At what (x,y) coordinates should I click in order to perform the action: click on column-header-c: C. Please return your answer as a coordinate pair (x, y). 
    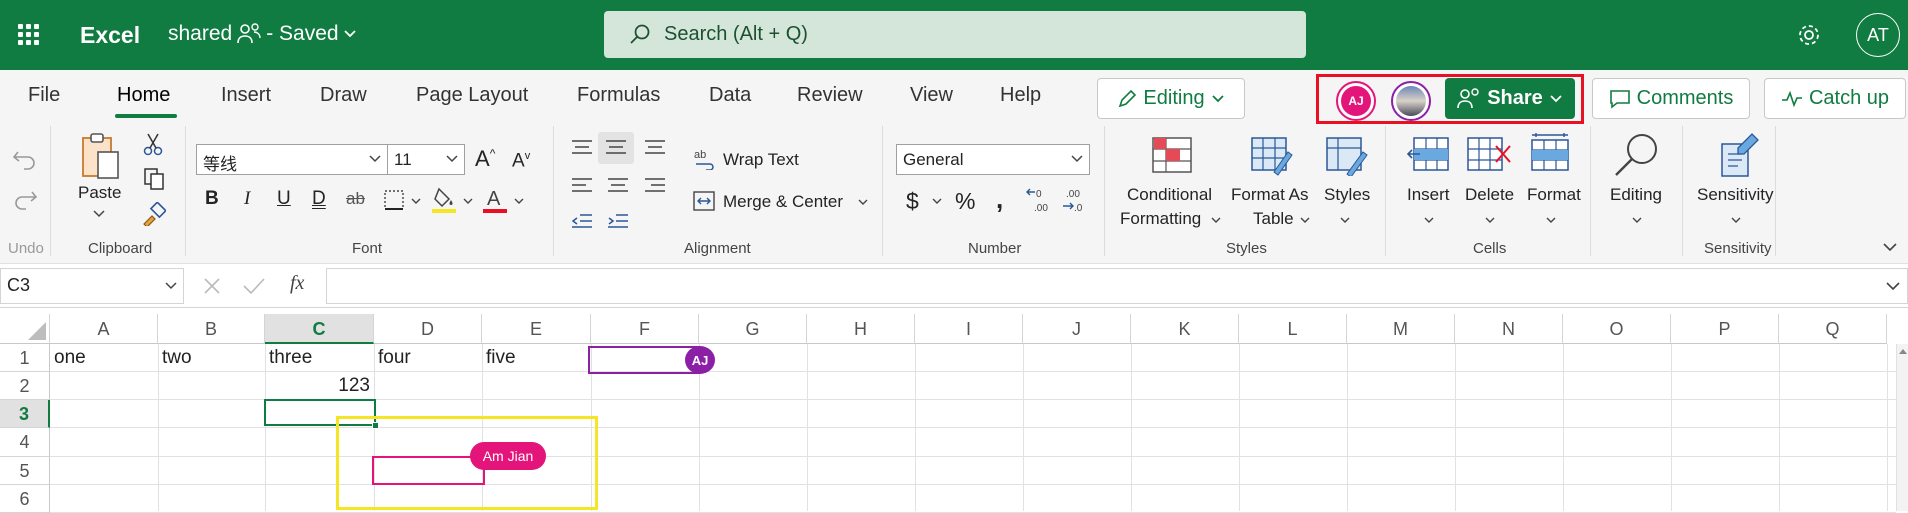
    Looking at the image, I should click on (319, 329).